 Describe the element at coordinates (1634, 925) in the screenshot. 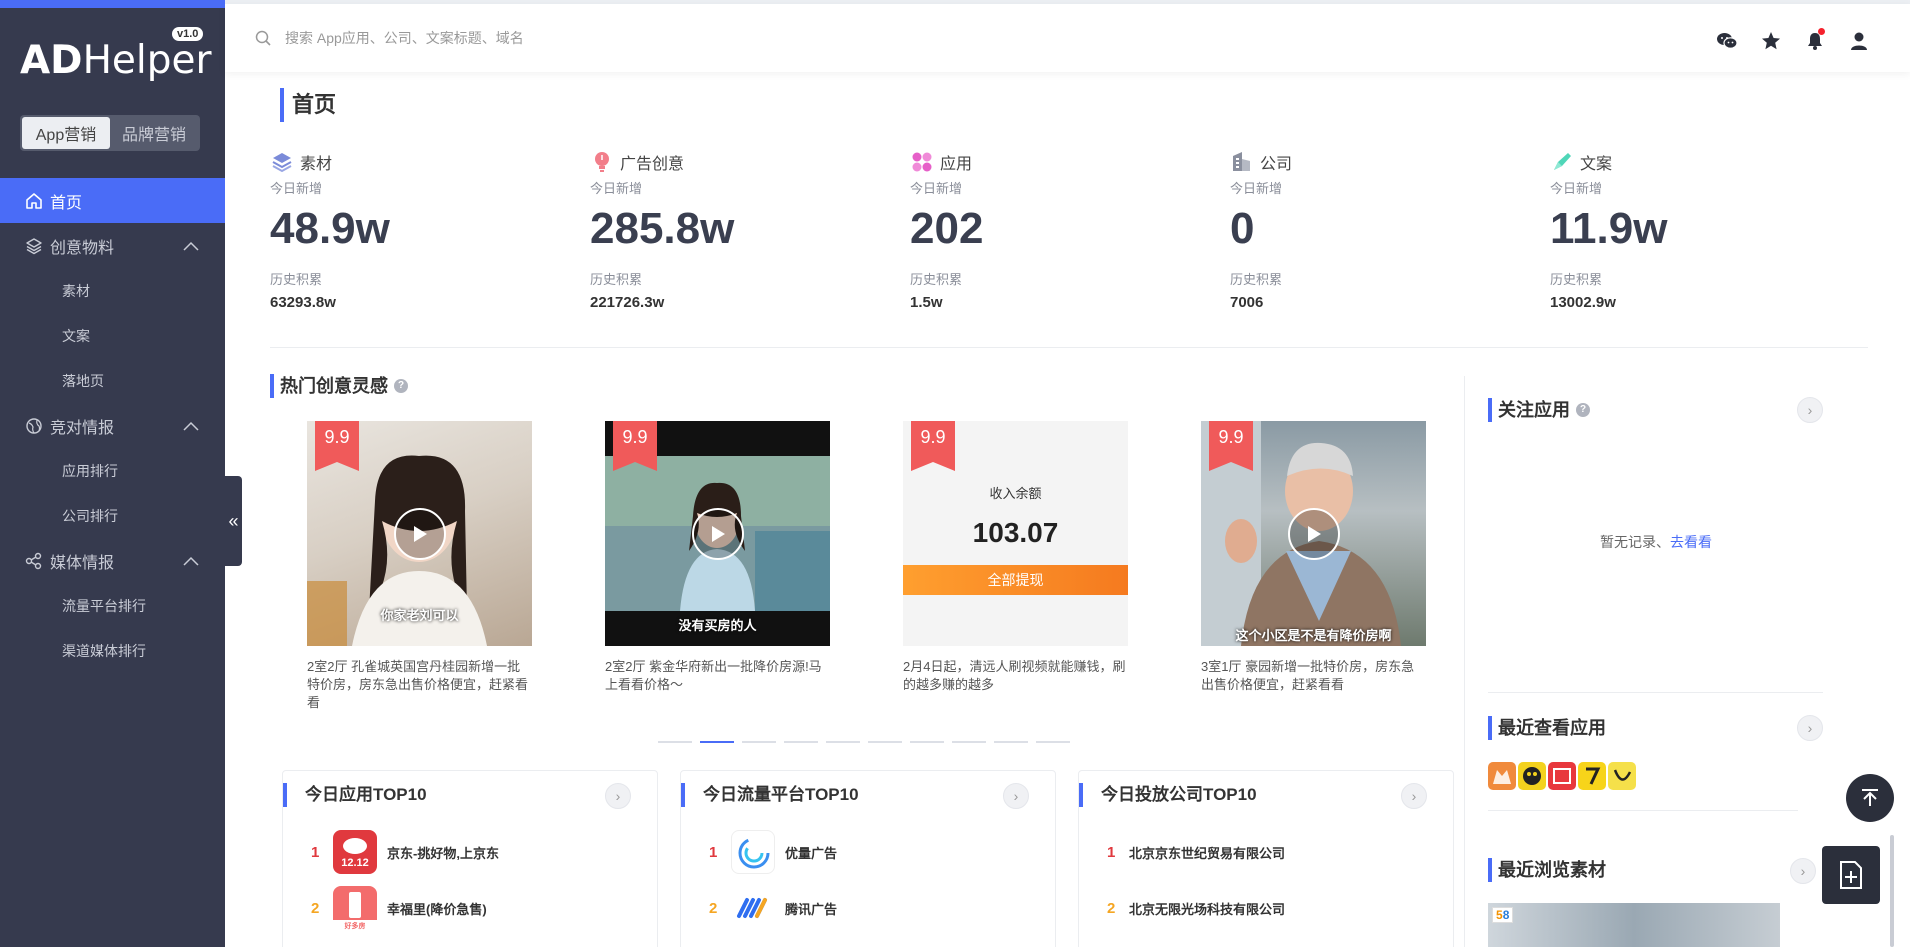

I see `recent-material-thumbnail: 58` at that location.